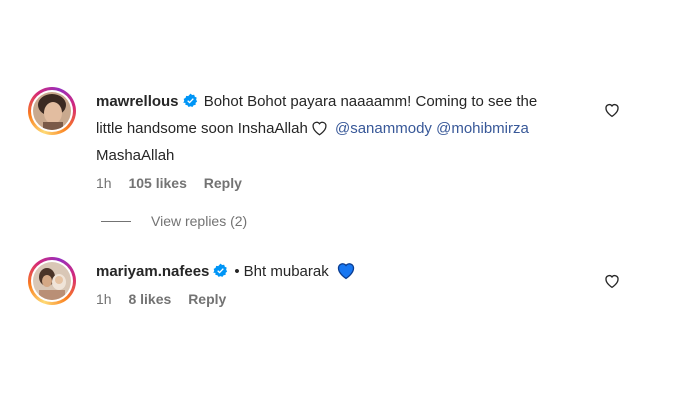 The image size is (700, 400). Describe the element at coordinates (135, 155) in the screenshot. I see `comment-text: MashaAllah` at that location.